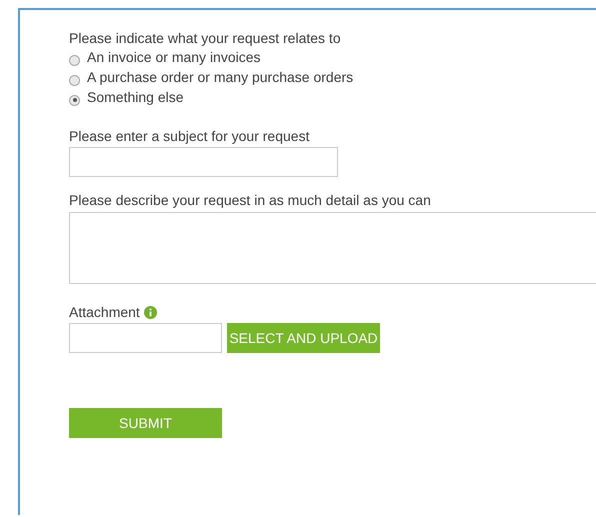  What do you see at coordinates (189, 136) in the screenshot?
I see `subject-label: Please enter a subject for your request` at bounding box center [189, 136].